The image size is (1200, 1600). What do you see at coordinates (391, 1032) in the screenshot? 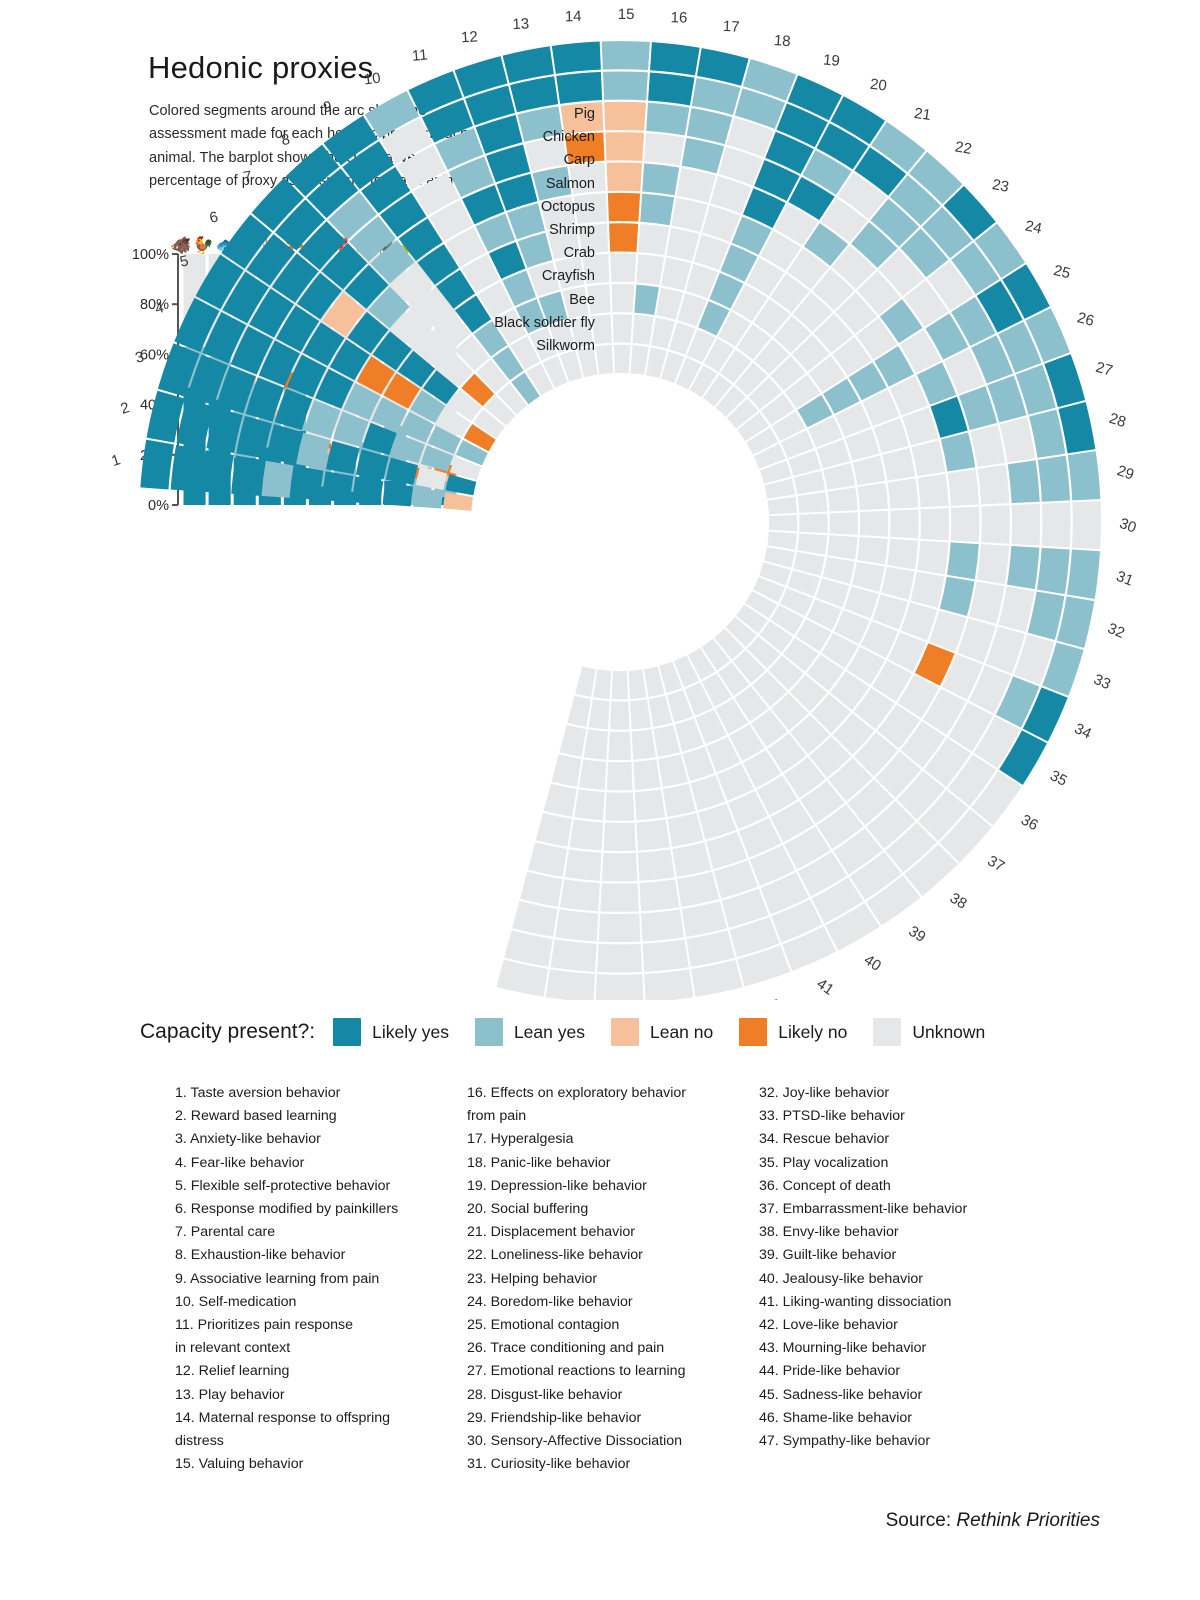
I see `legend-item: Likely yes` at bounding box center [391, 1032].